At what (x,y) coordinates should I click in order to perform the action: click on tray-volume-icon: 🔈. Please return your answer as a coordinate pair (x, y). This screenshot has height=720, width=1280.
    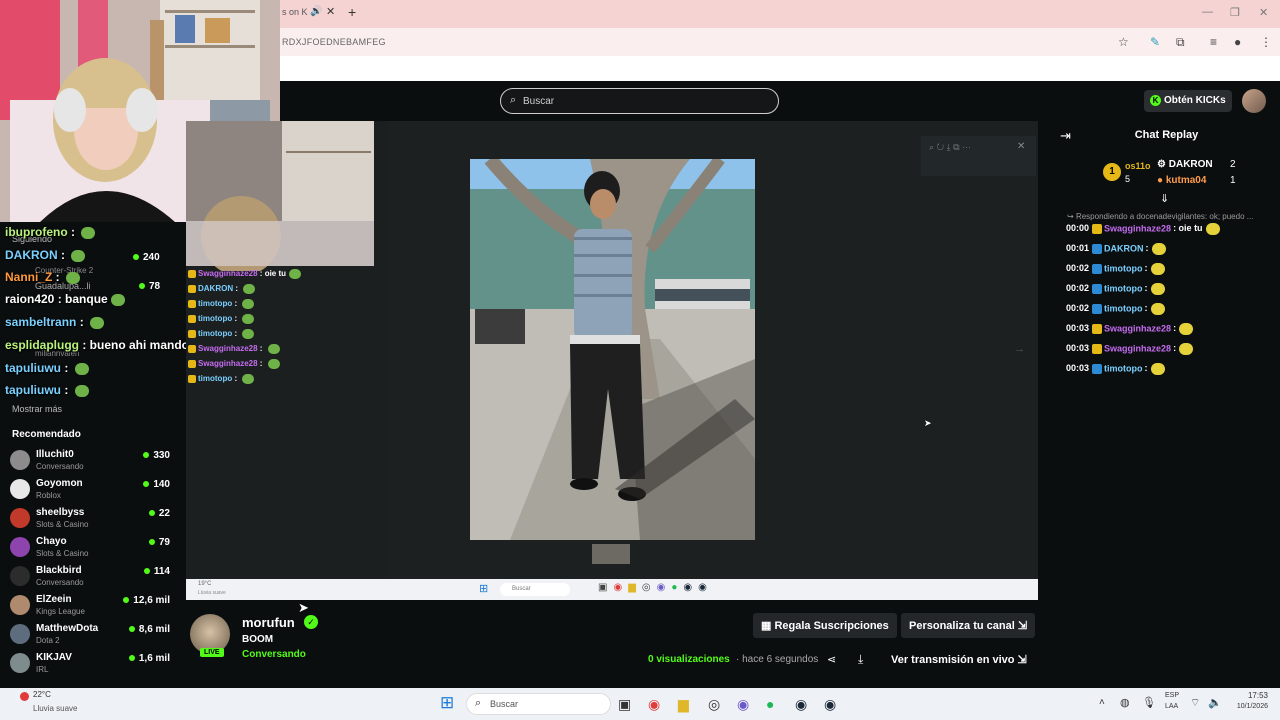
    Looking at the image, I should click on (1215, 702).